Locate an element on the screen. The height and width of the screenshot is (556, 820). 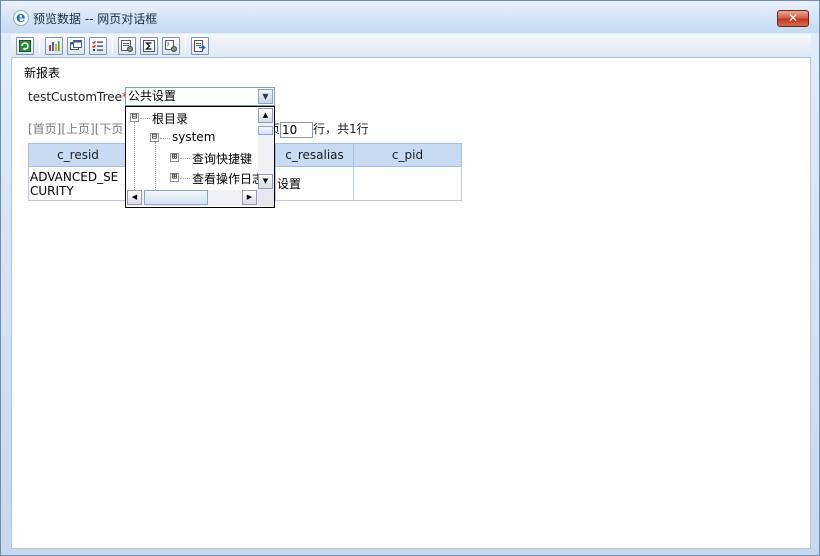
chart-button is located at coordinates (54, 46).